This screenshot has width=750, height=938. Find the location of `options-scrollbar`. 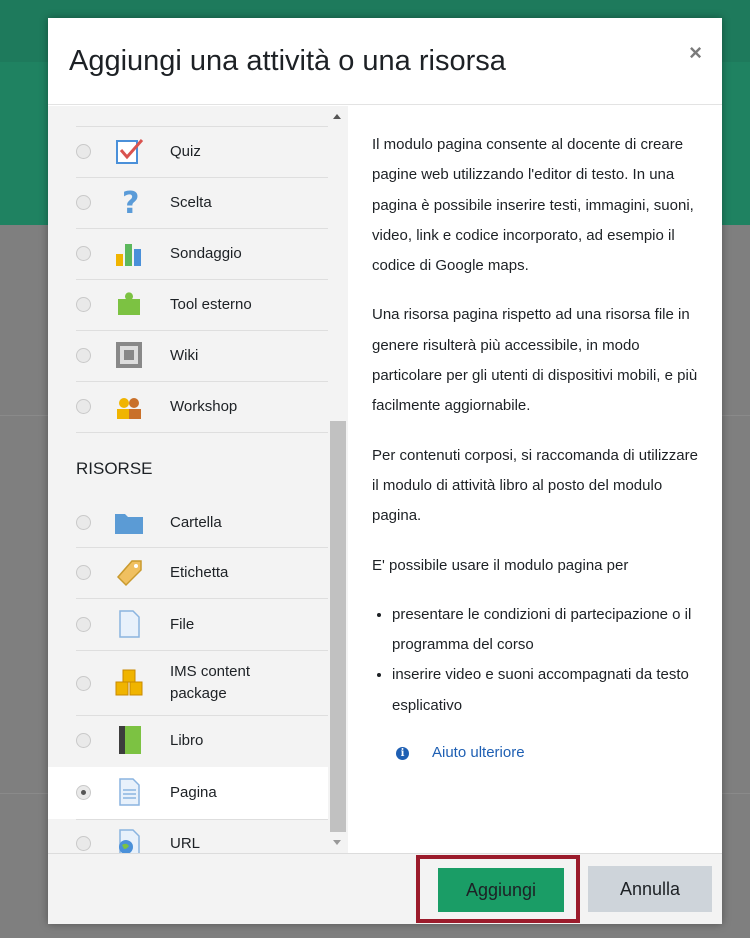

options-scrollbar is located at coordinates (338, 479).